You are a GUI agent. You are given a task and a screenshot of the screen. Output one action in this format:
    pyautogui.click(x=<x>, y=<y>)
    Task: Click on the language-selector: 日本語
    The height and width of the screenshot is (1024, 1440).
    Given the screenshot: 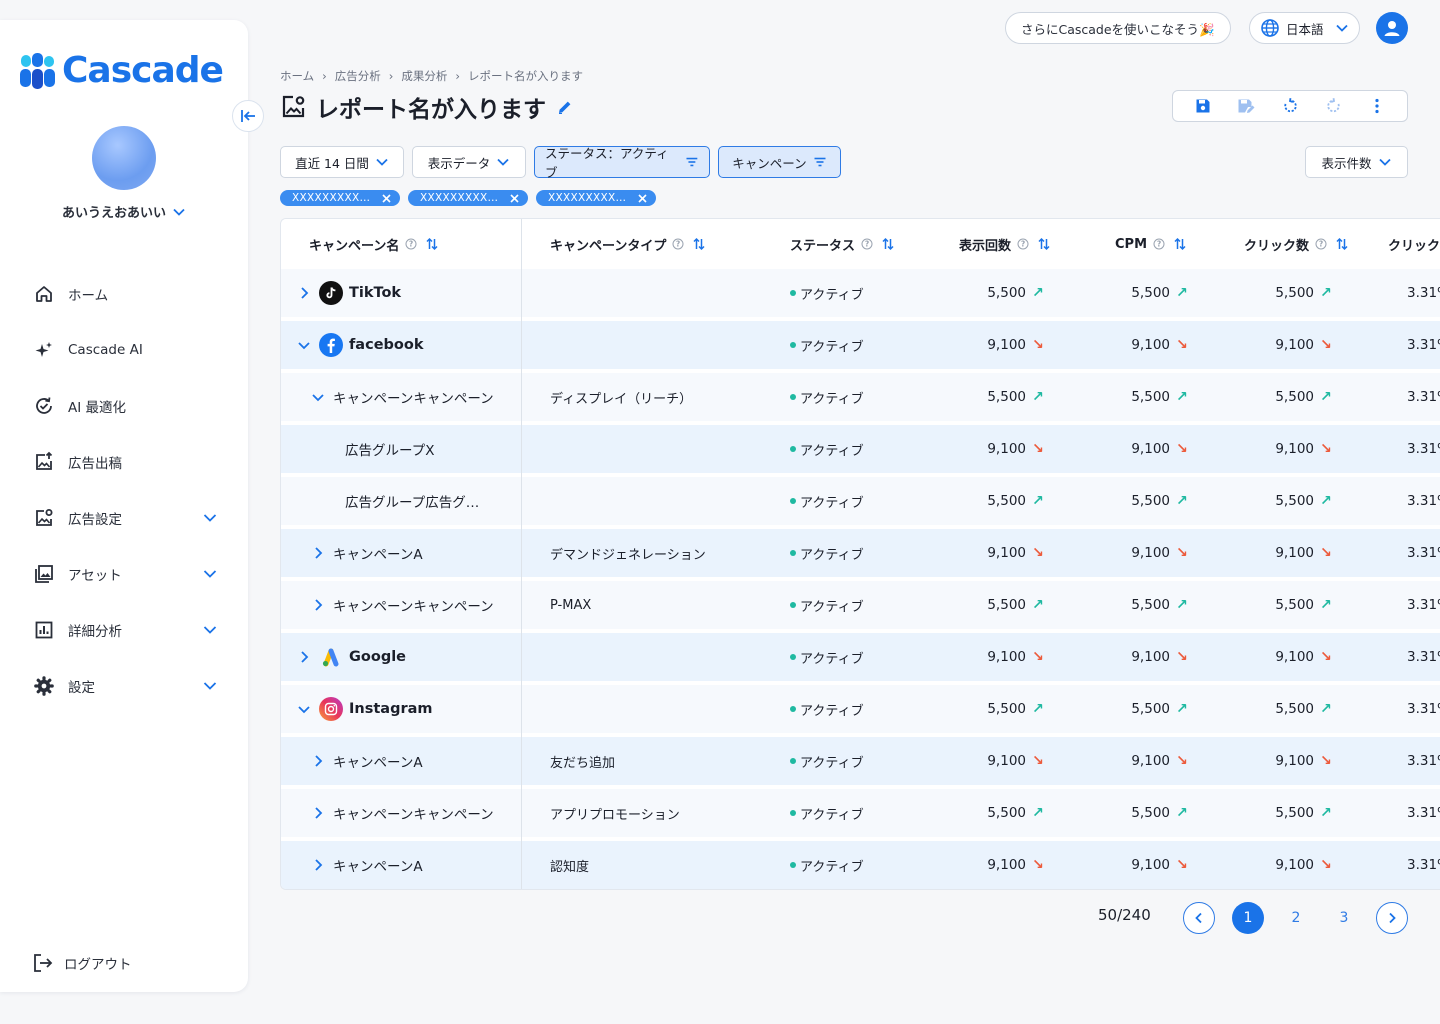 What is the action you would take?
    pyautogui.click(x=1304, y=28)
    